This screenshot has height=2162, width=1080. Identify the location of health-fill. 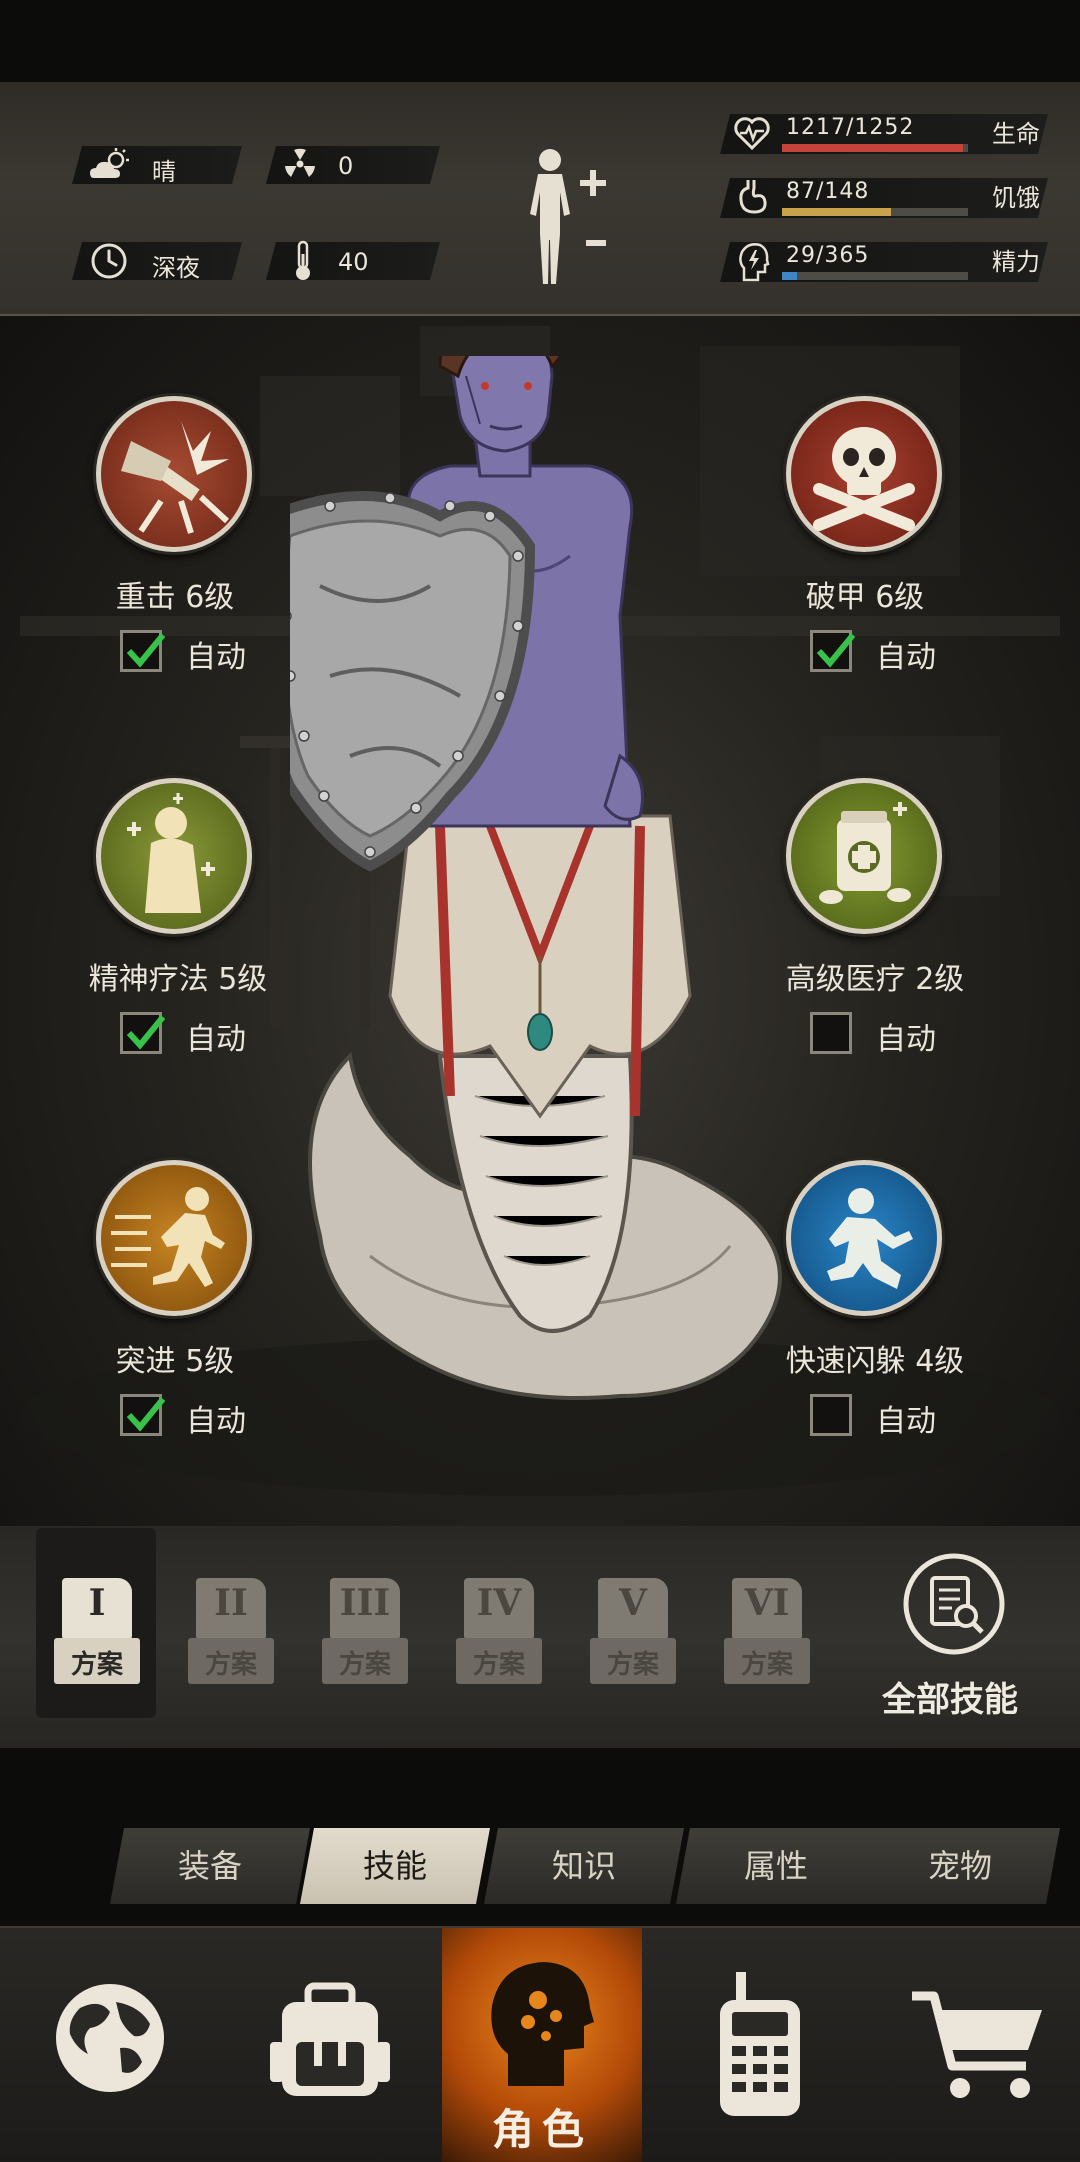
(872, 148).